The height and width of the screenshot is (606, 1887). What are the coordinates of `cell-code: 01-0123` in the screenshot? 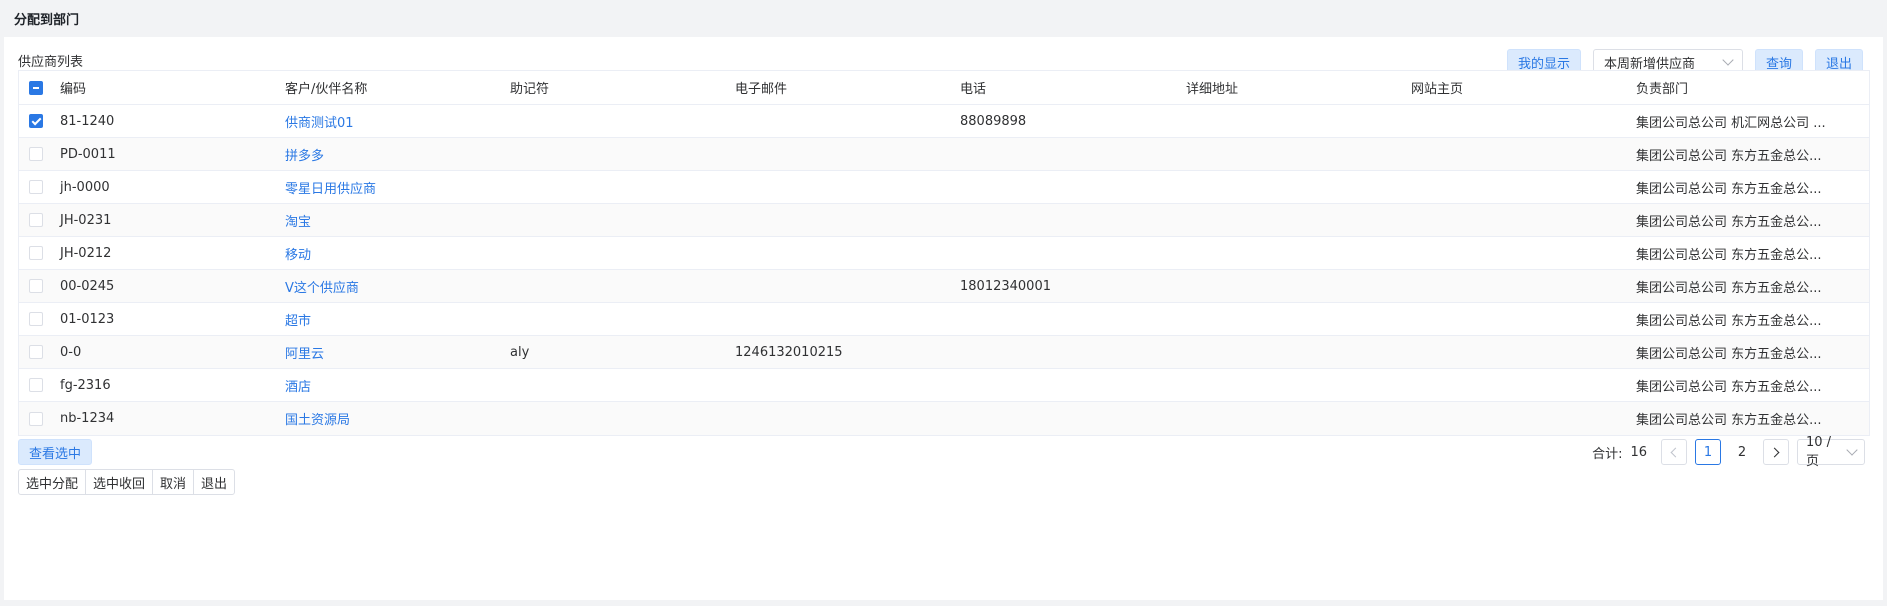 It's located at (87, 319).